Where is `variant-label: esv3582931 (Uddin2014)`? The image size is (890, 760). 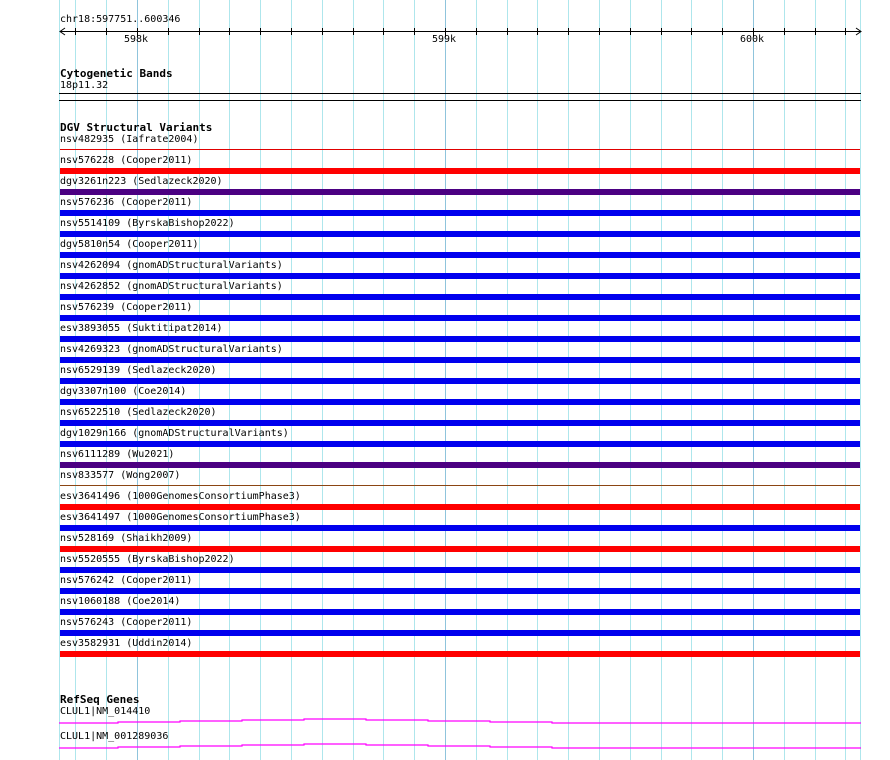
variant-label: esv3582931 (Uddin2014) is located at coordinates (126, 643).